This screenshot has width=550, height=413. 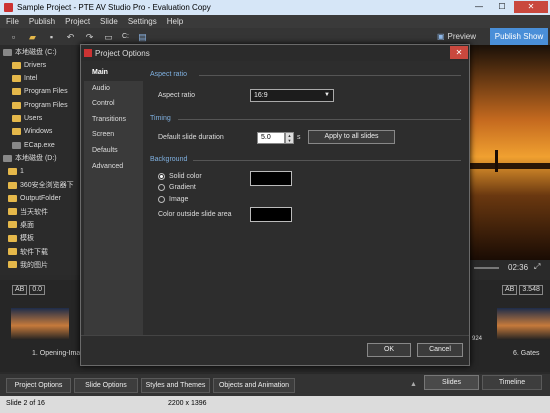 I want to click on tree-item-label: OutputFolder, so click(x=40, y=198).